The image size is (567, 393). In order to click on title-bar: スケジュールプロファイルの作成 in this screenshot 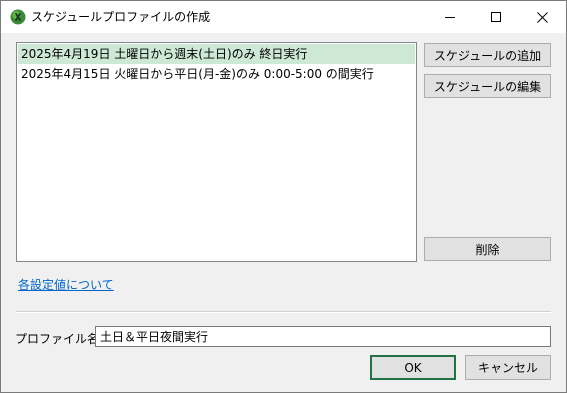, I will do `click(283, 17)`.